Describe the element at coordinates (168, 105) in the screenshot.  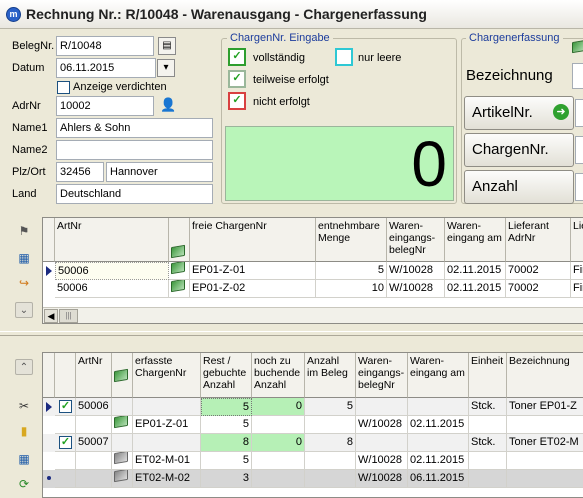
I see `address-person-icon: 👤` at that location.